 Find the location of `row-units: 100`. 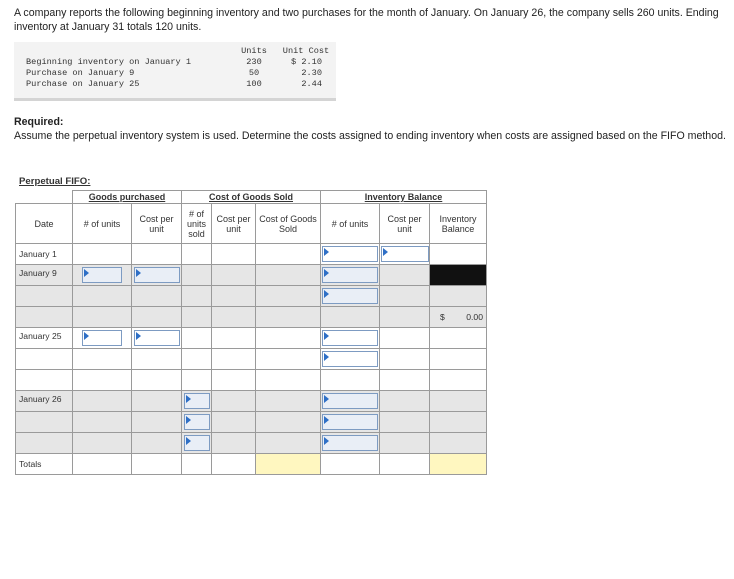

row-units: 100 is located at coordinates (254, 84).